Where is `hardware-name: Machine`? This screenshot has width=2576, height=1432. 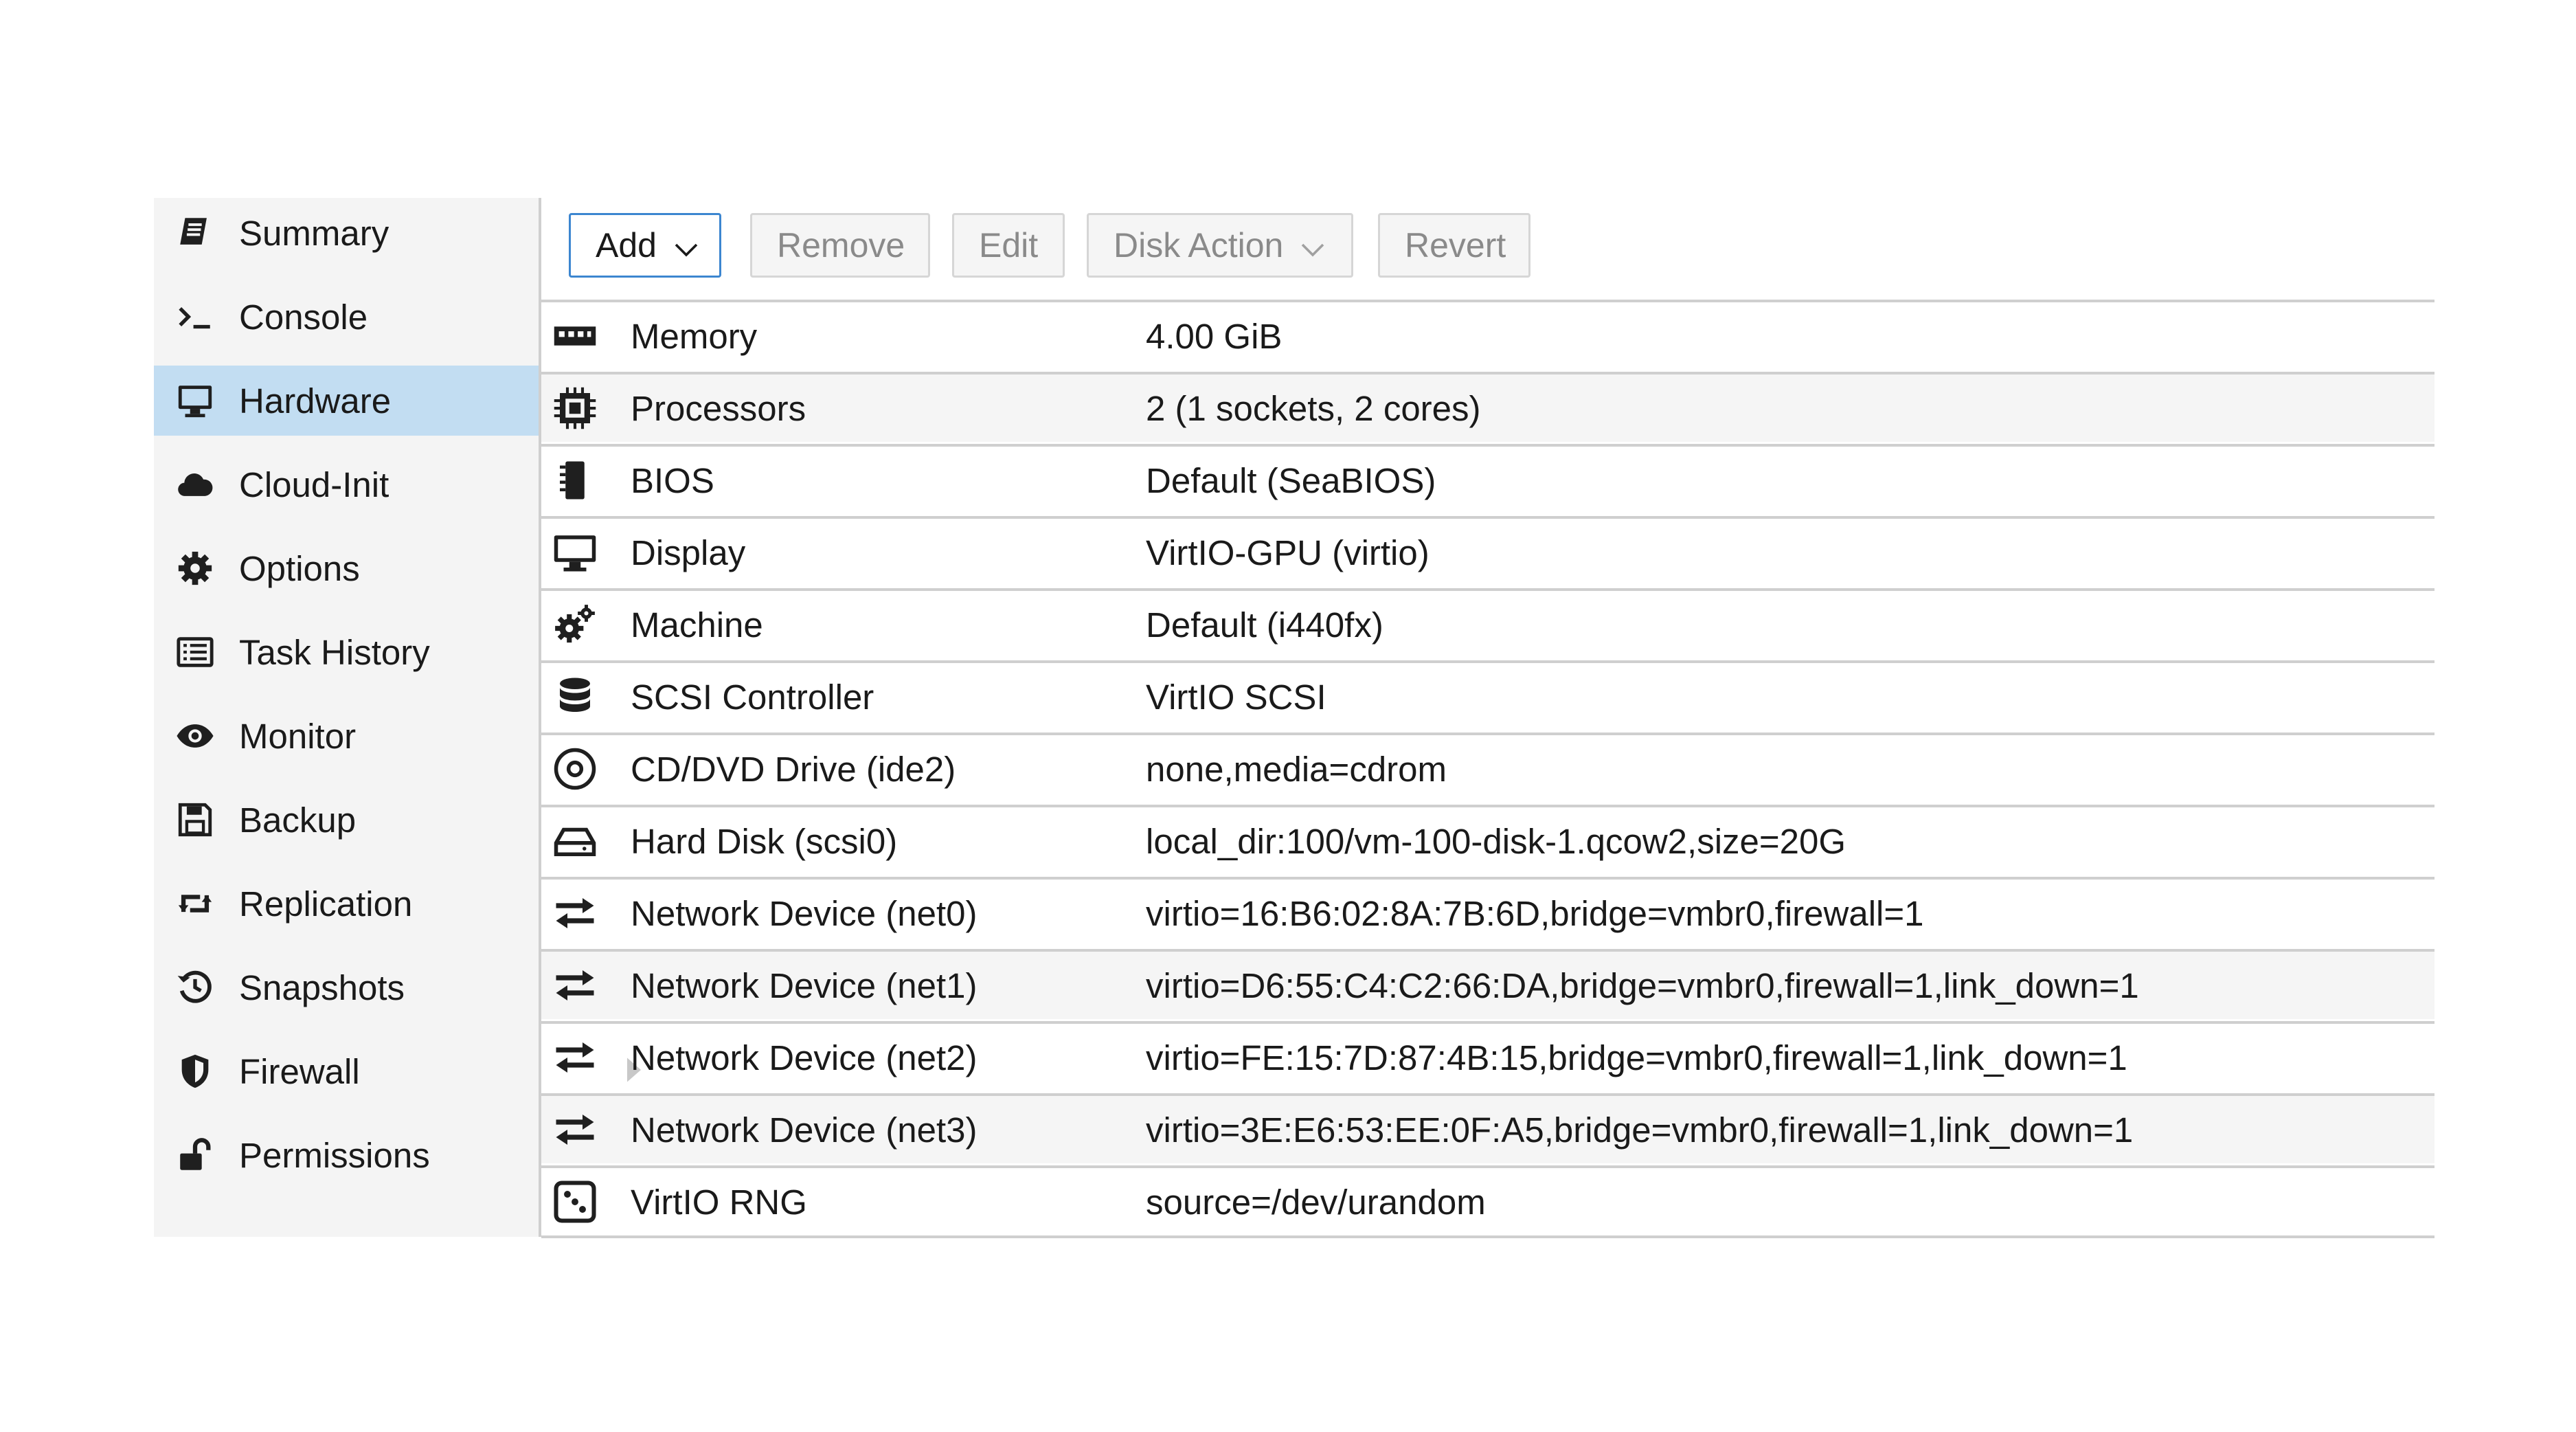
hardware-name: Machine is located at coordinates (697, 625).